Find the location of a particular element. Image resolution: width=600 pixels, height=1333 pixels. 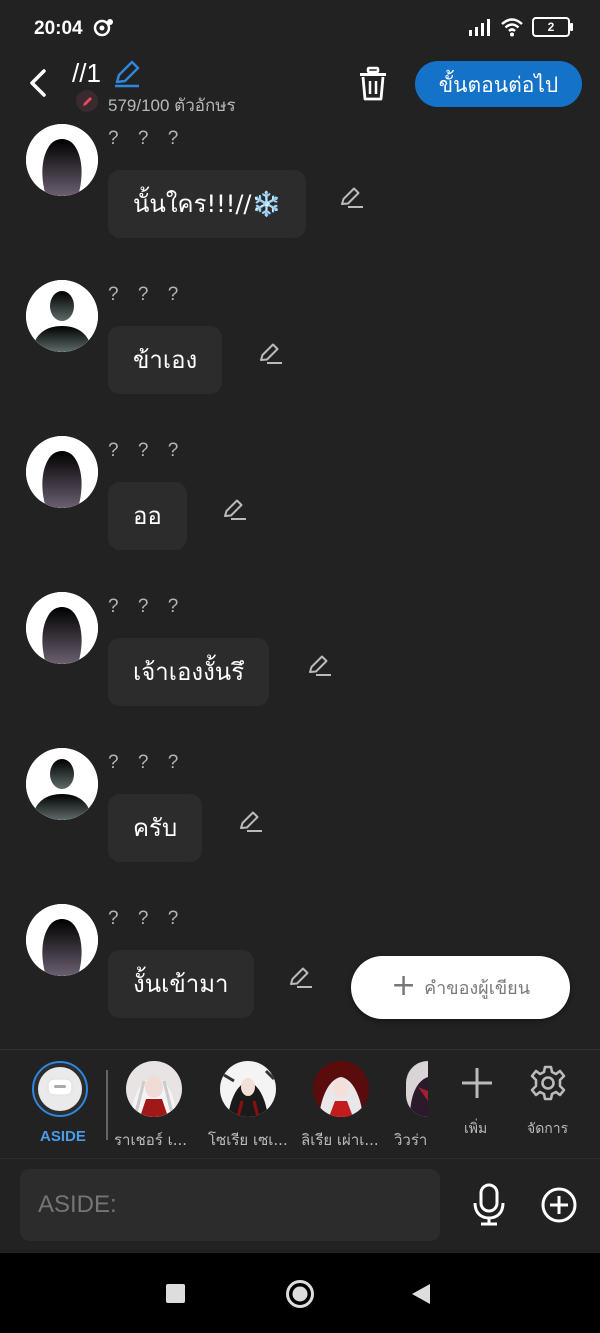

chat-message: ? ? ? ข้าเอง is located at coordinates (300, 358).